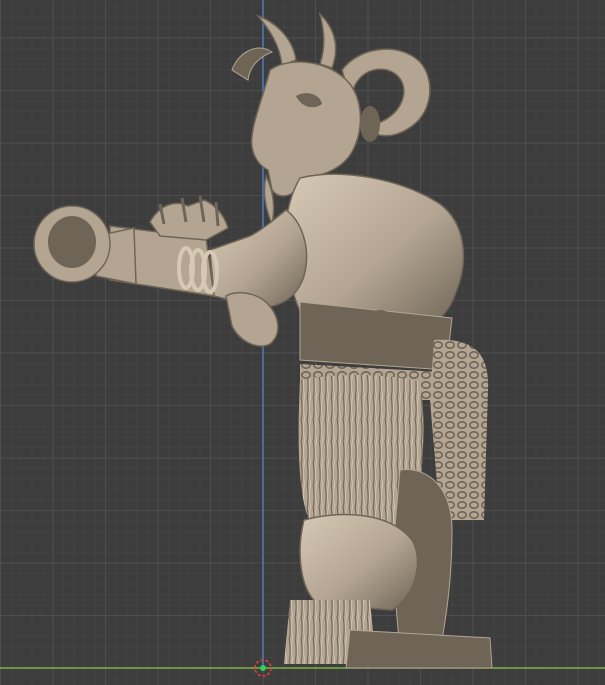 The width and height of the screenshot is (605, 685). I want to click on left-horn, so click(252, 64).